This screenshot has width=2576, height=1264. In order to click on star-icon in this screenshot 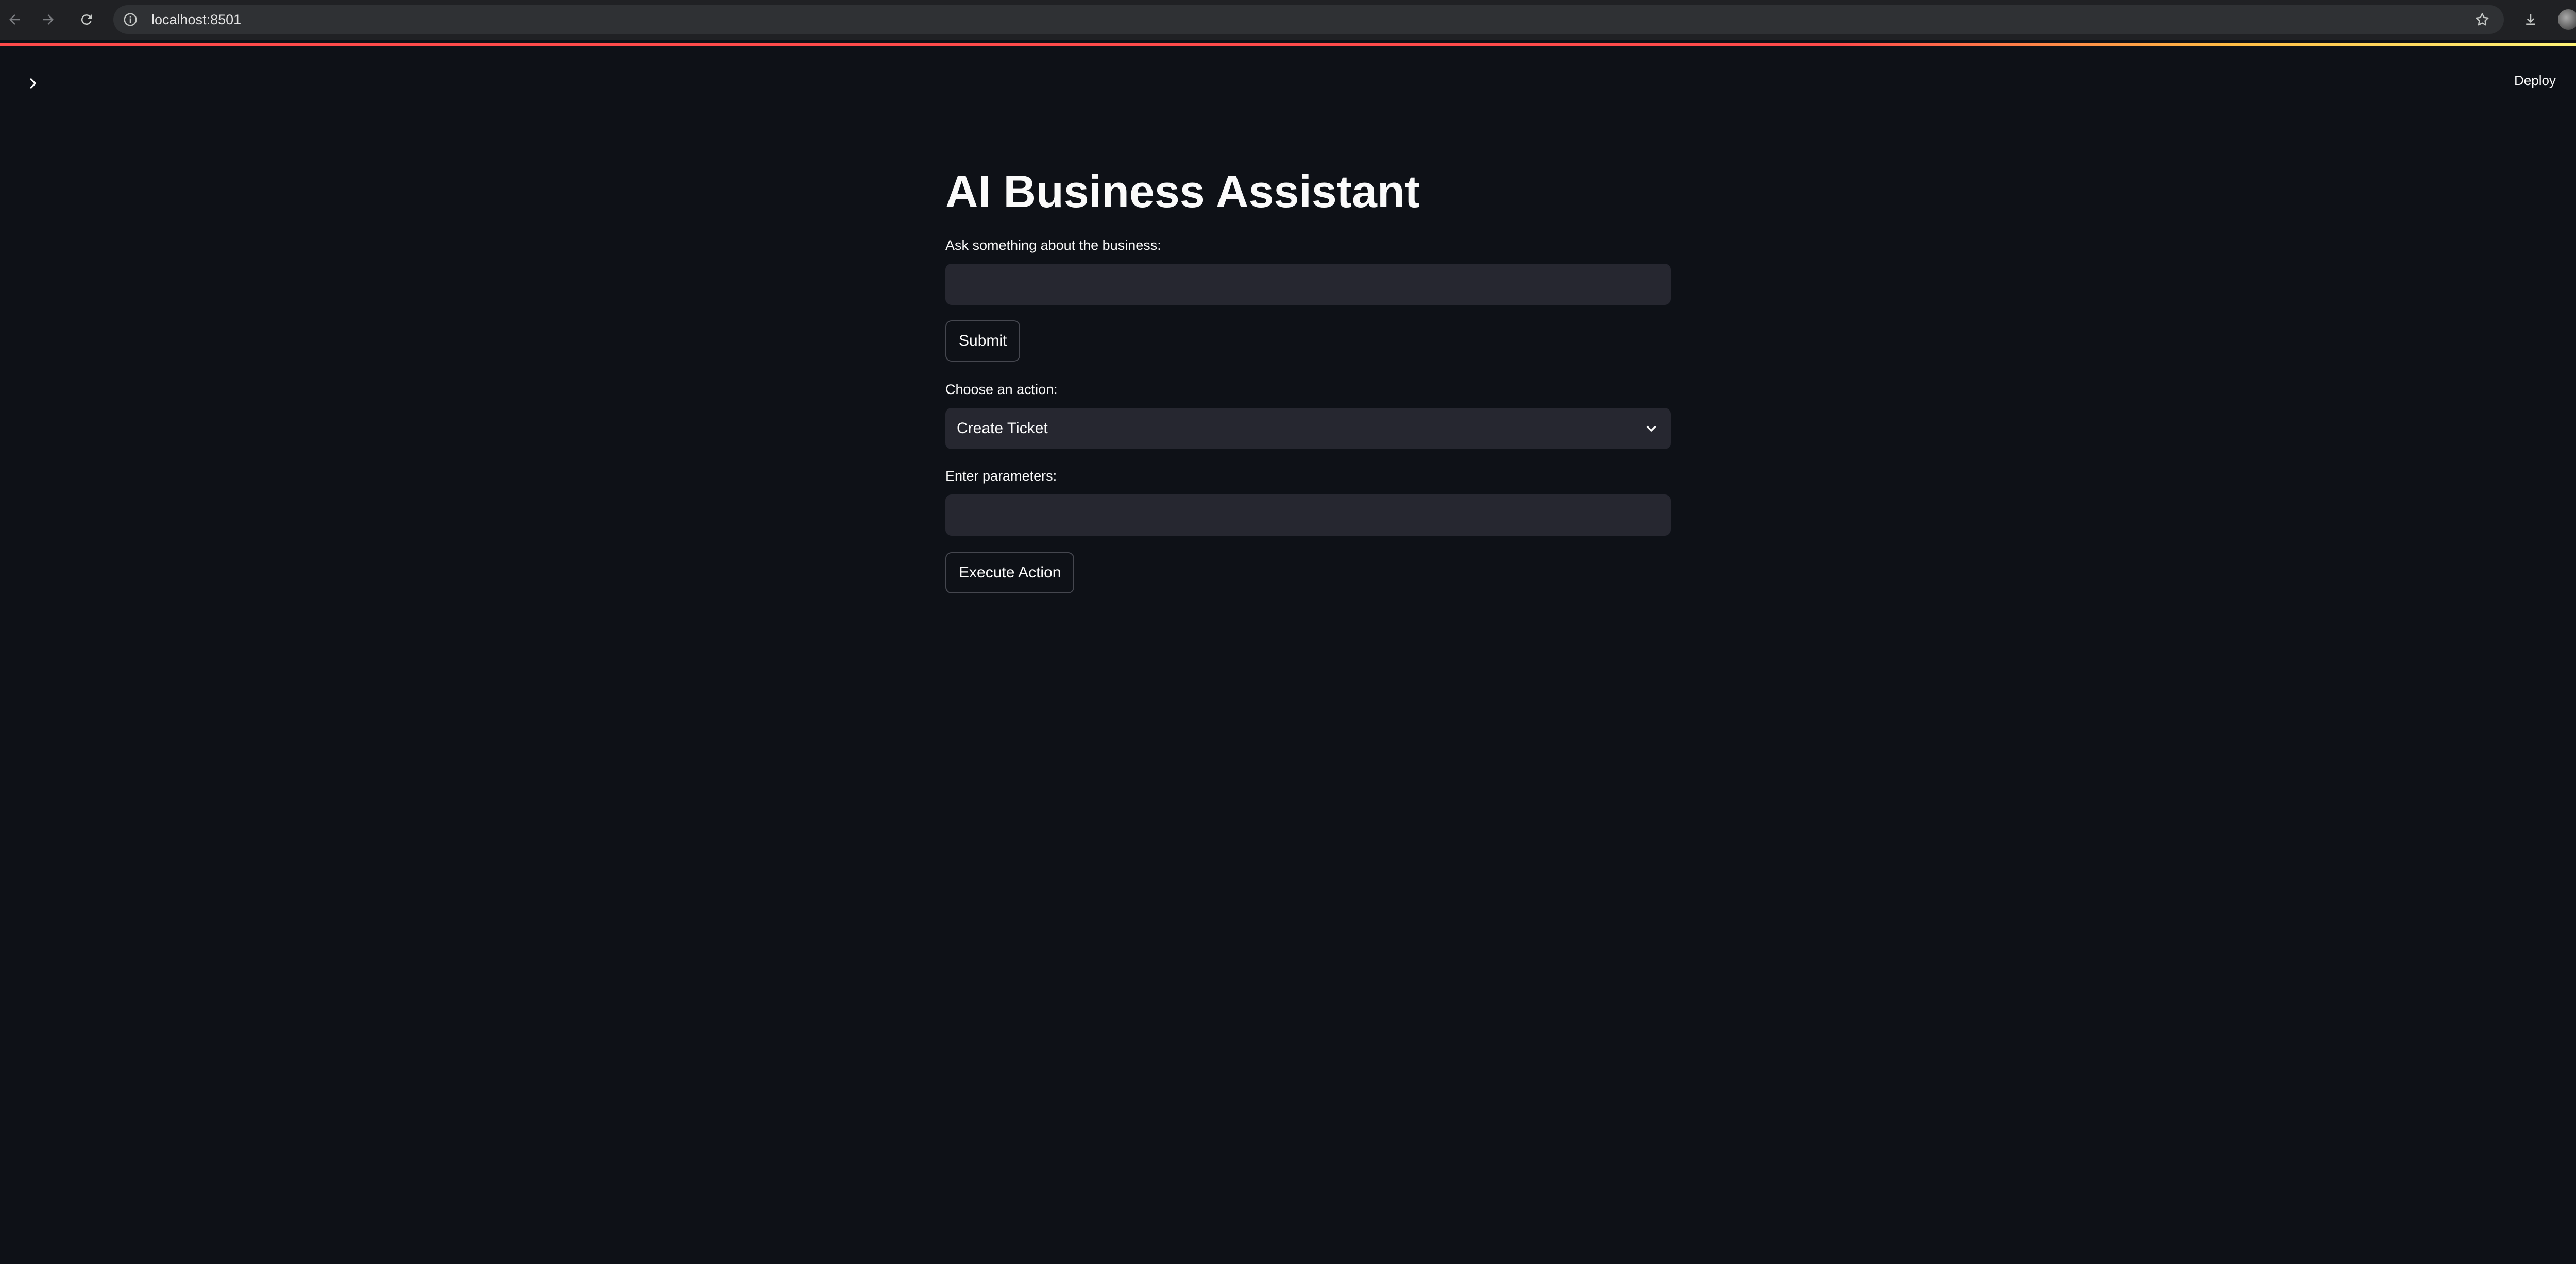, I will do `click(2482, 20)`.